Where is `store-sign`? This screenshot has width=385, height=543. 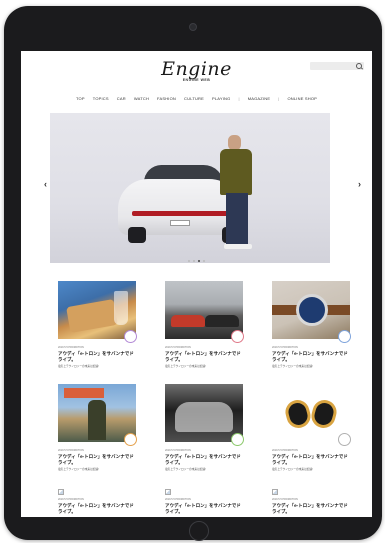
store-sign is located at coordinates (84, 393).